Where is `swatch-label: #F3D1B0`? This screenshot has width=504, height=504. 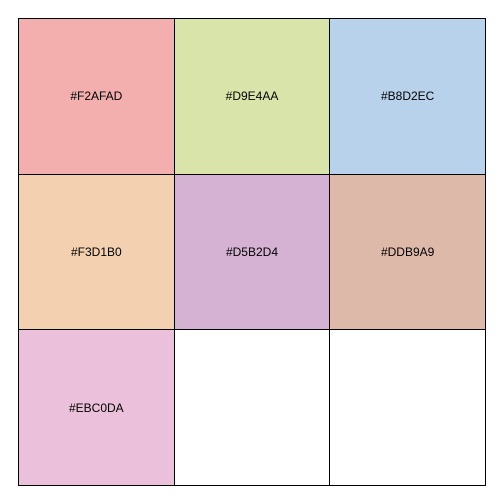
swatch-label: #F3D1B0 is located at coordinates (96, 251).